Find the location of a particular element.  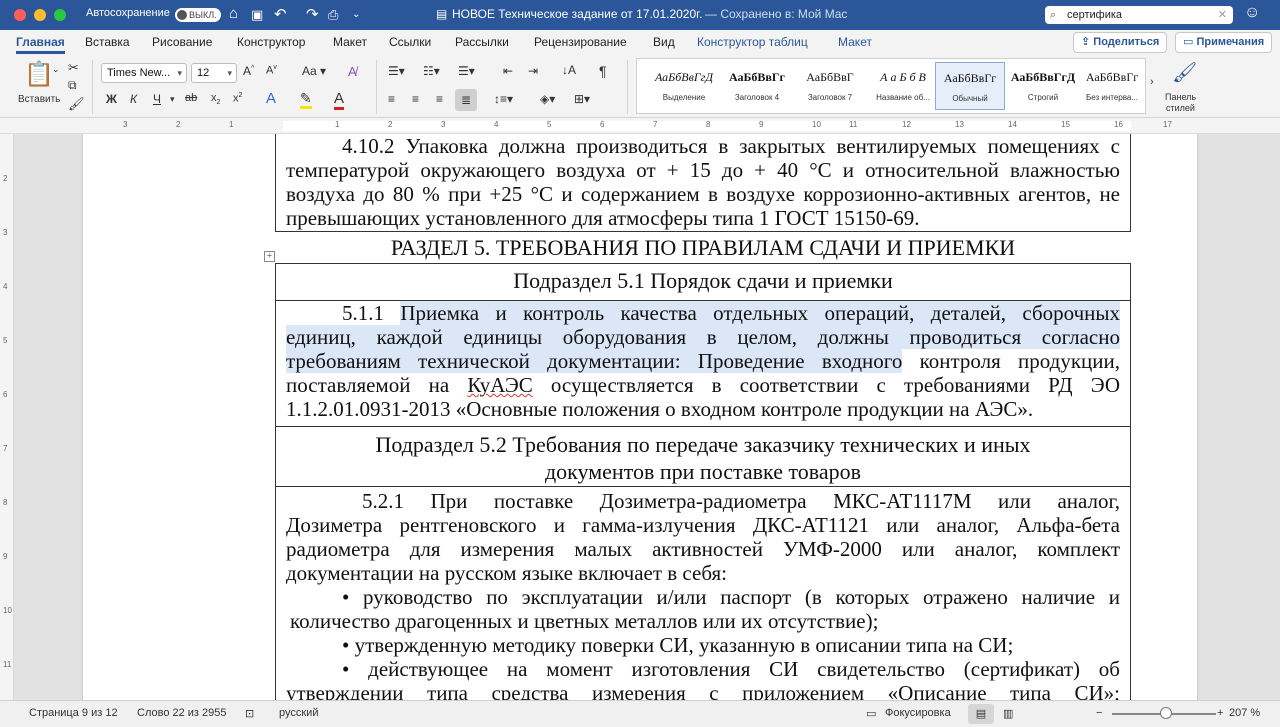

shrink-font-icon: Av is located at coordinates (271, 70).